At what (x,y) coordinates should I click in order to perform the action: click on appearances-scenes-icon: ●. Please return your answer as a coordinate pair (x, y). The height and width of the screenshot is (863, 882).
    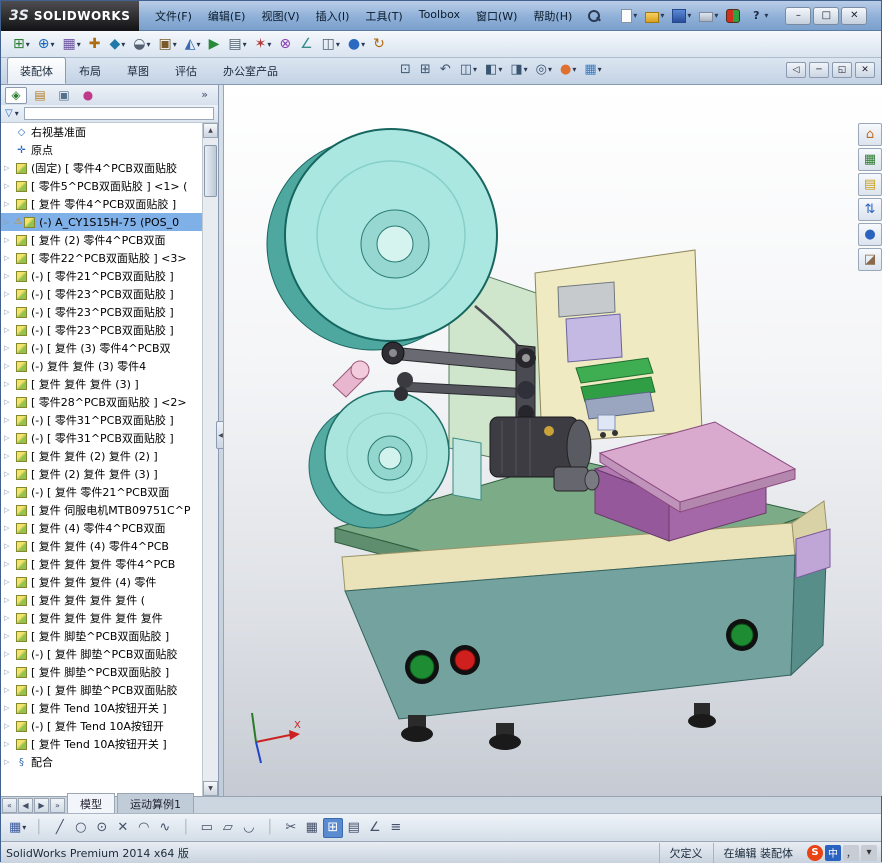
    Looking at the image, I should click on (870, 234).